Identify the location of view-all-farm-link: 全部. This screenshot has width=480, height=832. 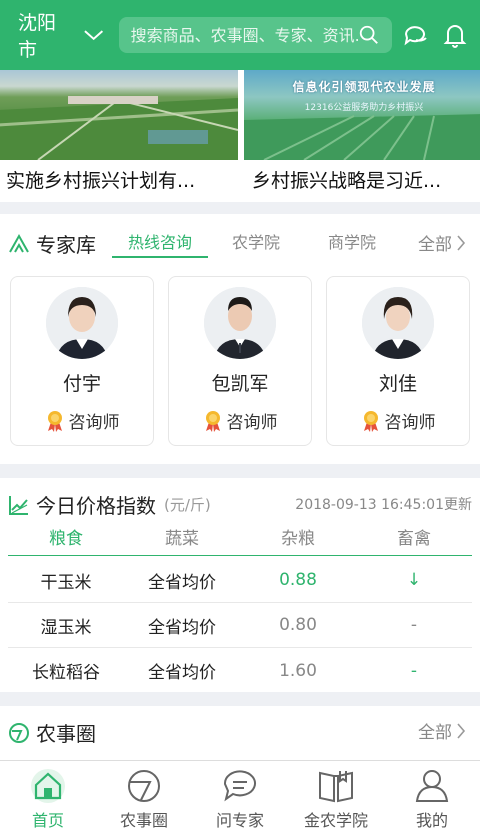
(442, 730).